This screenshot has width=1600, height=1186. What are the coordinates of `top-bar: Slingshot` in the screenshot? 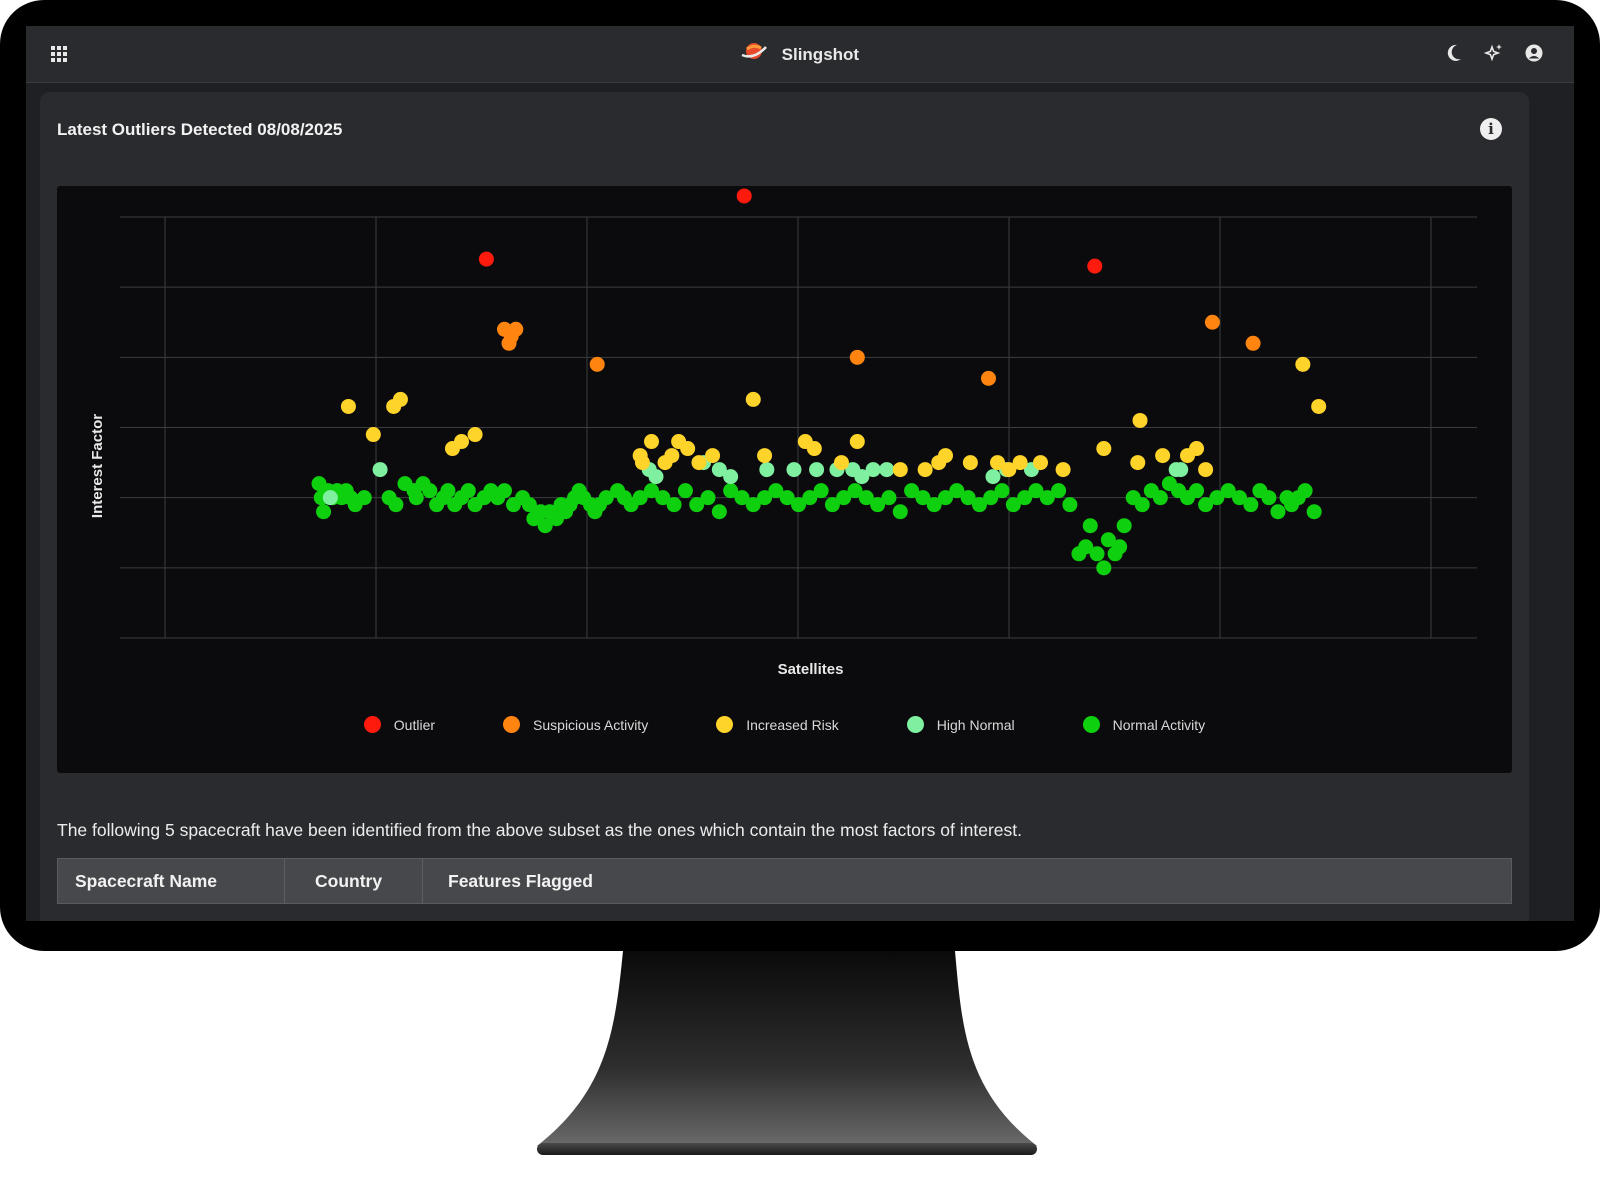 It's located at (800, 54).